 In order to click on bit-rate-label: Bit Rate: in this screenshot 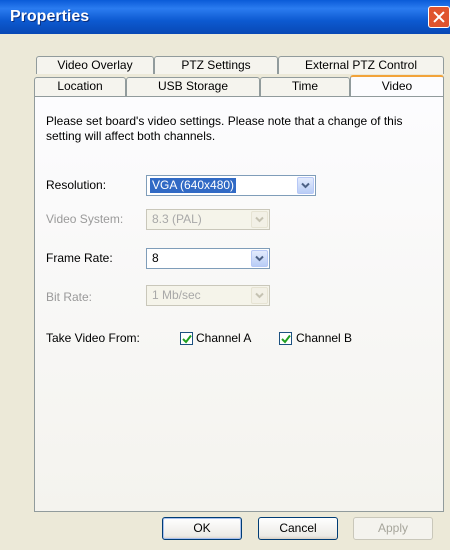, I will do `click(69, 297)`.